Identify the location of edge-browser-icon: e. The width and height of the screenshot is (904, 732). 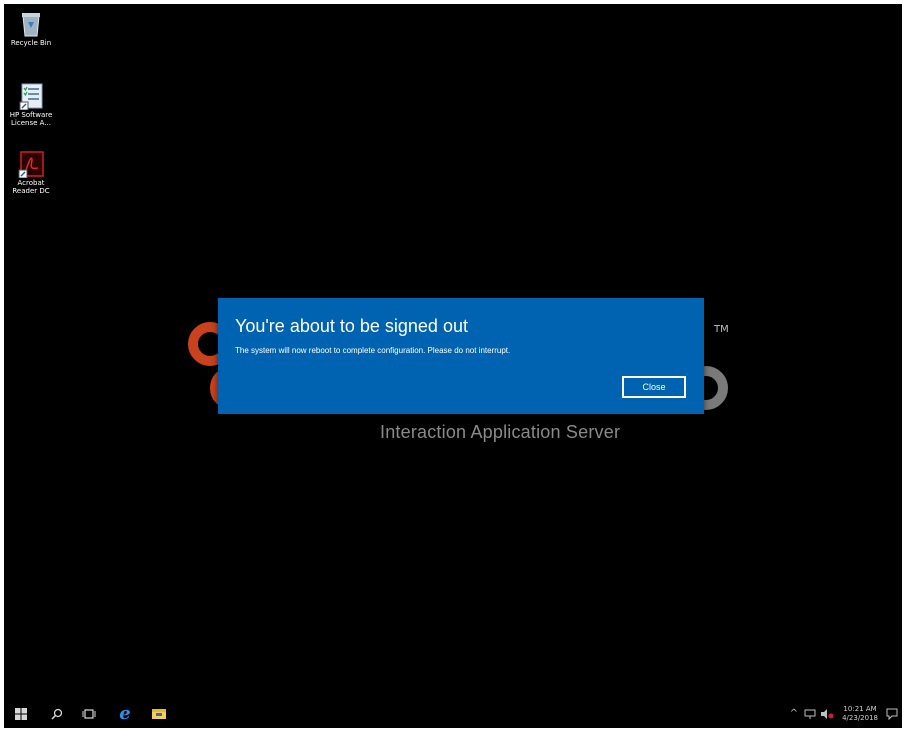
(125, 714).